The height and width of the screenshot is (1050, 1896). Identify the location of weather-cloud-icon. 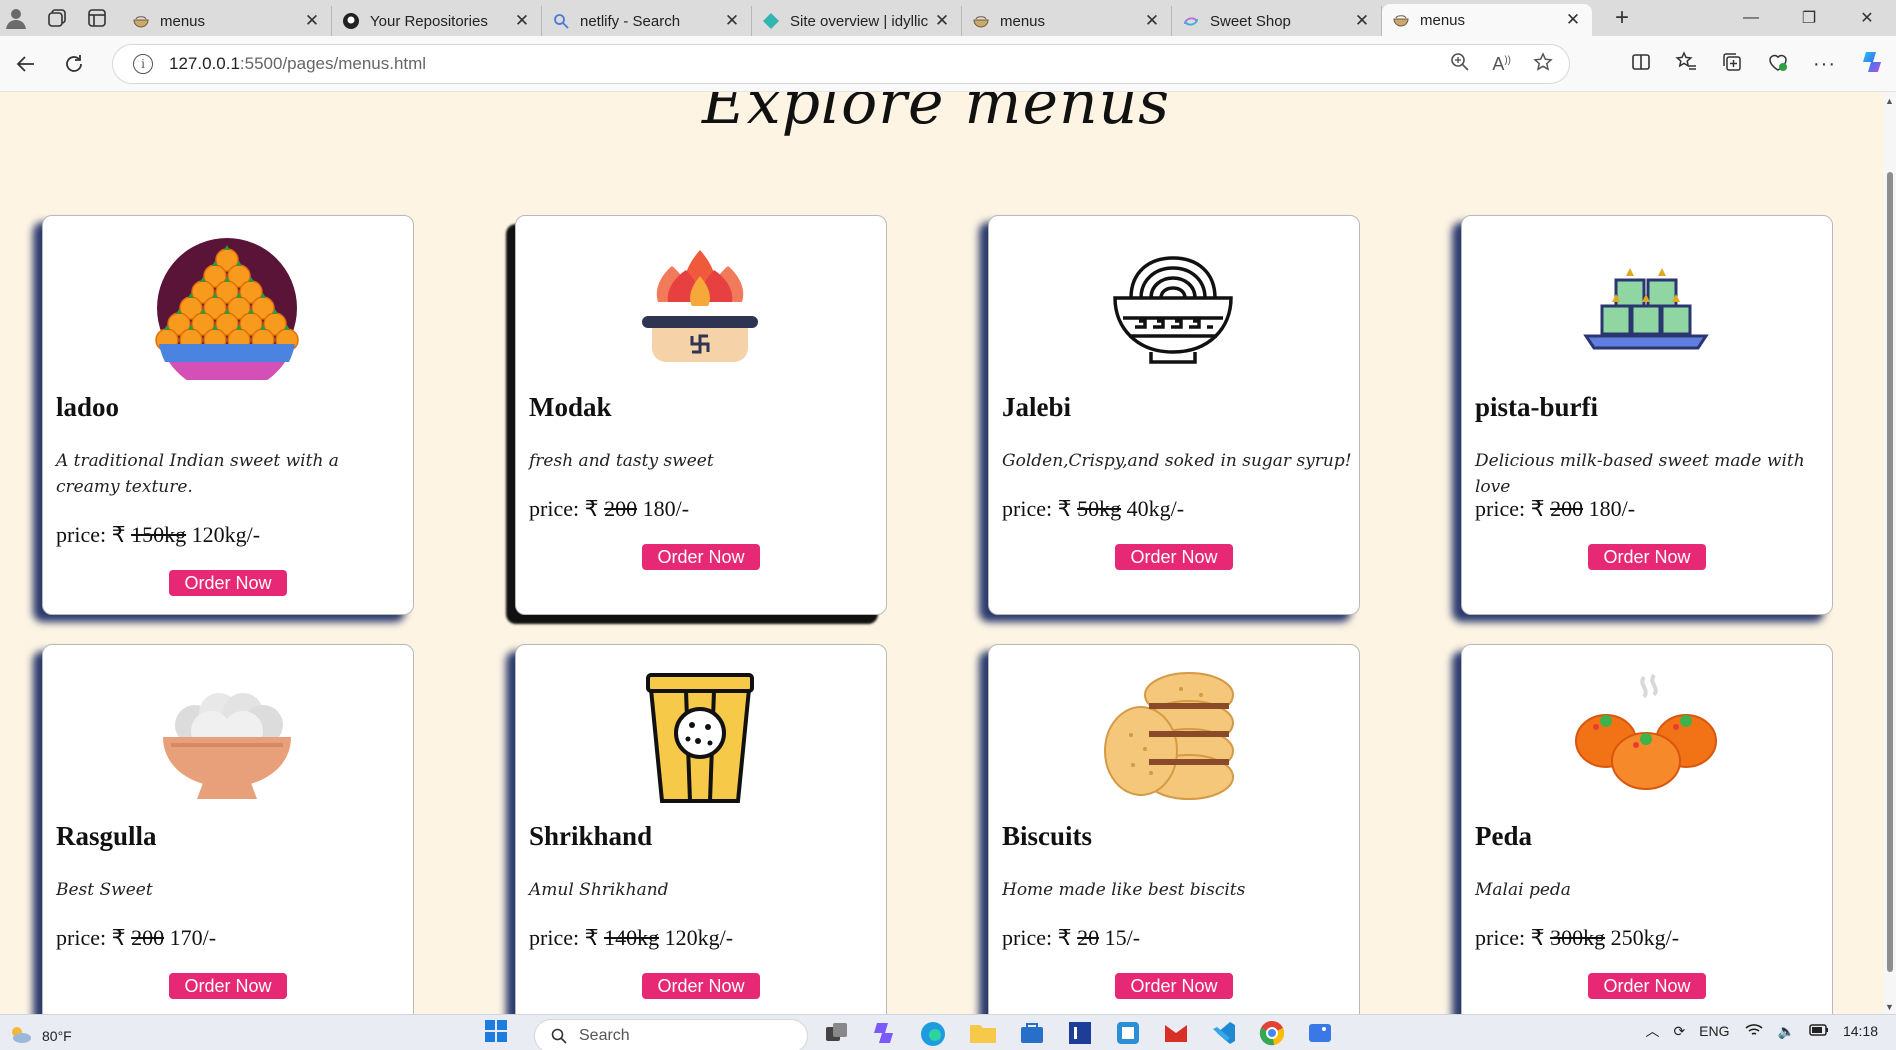
(20, 1035).